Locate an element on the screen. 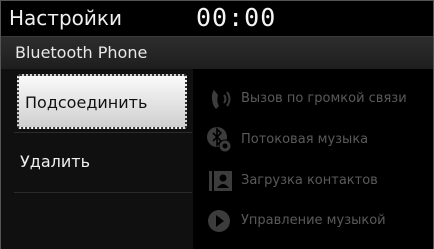 The width and height of the screenshot is (434, 249). delete-label: Удалить is located at coordinates (55, 161).